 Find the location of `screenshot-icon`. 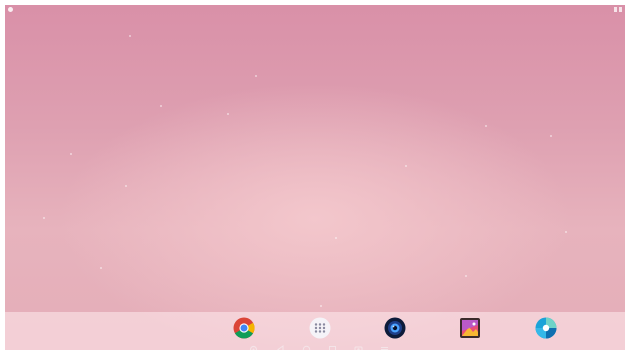

screenshot-icon is located at coordinates (358, 347).